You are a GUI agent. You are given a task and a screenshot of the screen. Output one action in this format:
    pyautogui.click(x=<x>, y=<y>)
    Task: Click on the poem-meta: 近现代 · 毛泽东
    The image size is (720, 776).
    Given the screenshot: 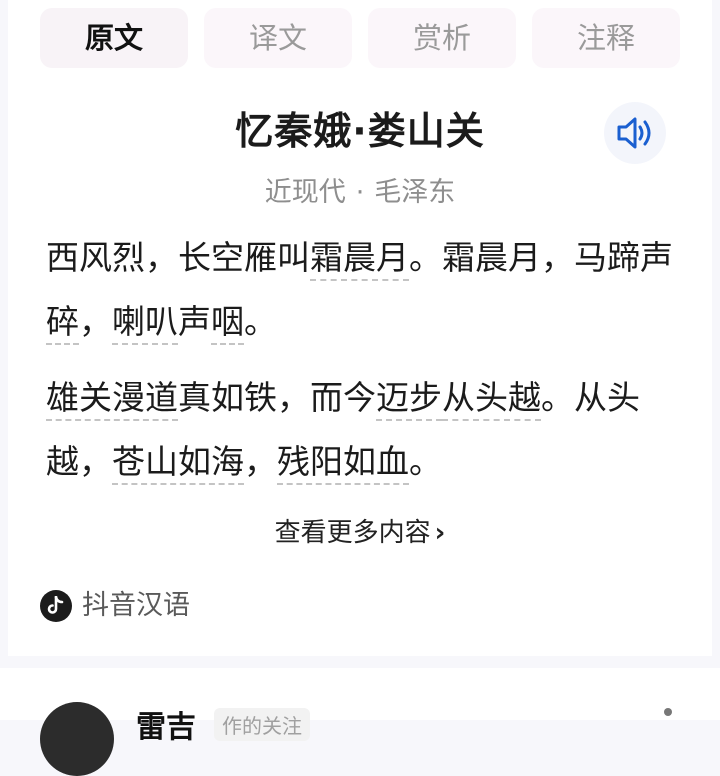 What is the action you would take?
    pyautogui.click(x=360, y=189)
    